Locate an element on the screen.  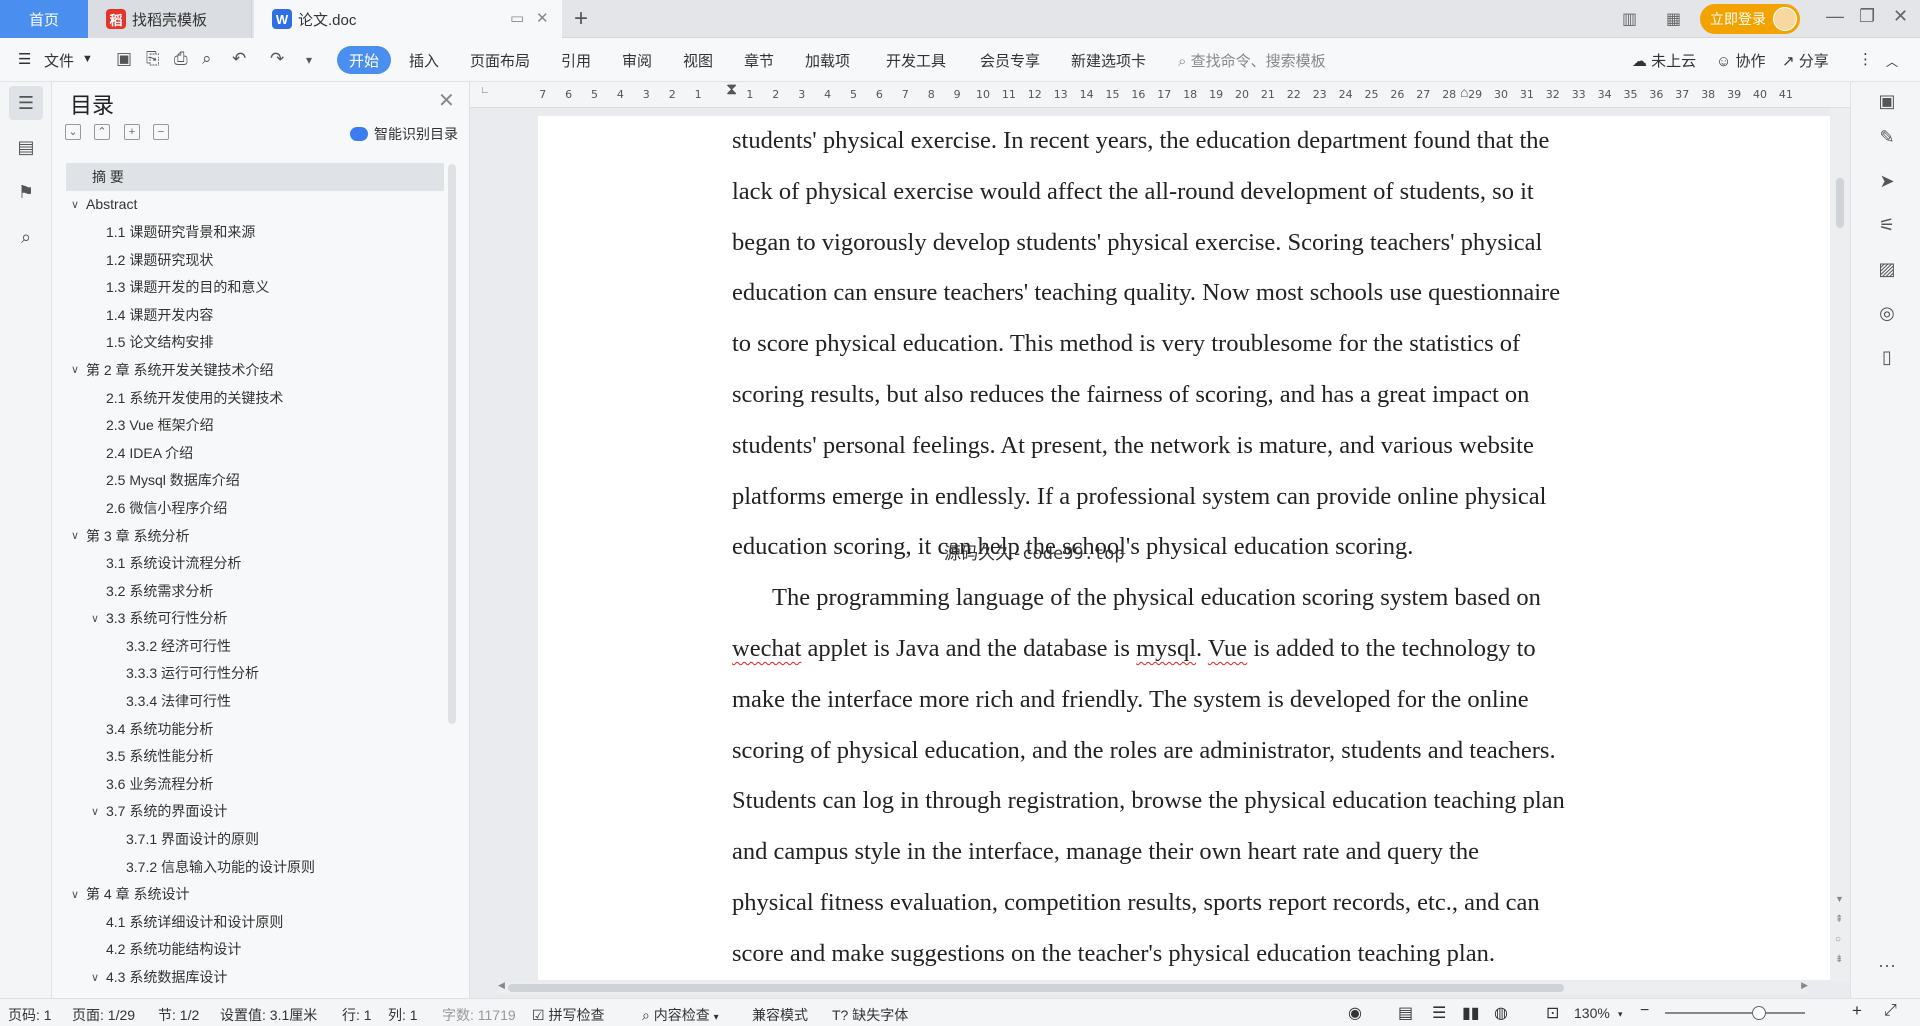
more-options-icon: ⋮ is located at coordinates (1865, 59).